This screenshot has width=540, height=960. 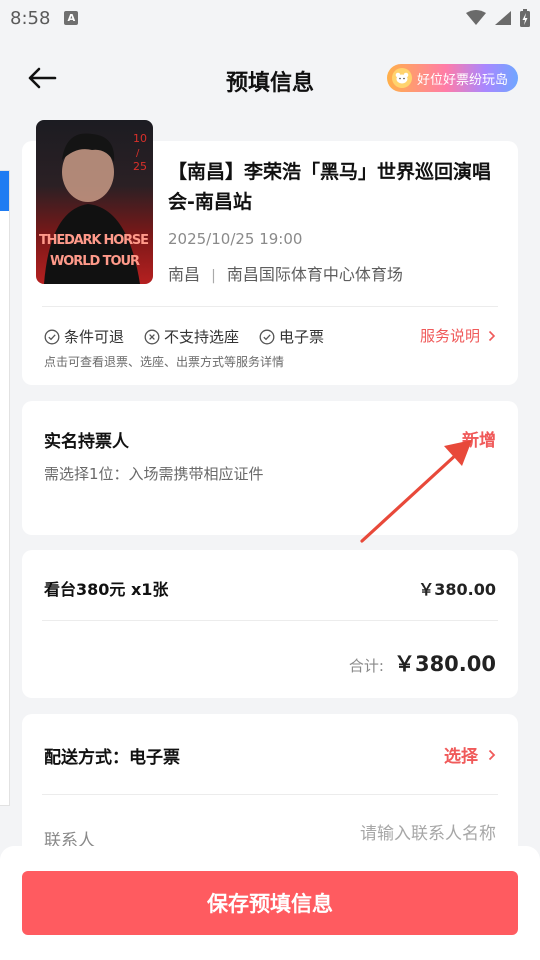 I want to click on event-title: 【南昌】李荣浩「黑马」世界巡回演唱会-南昌站, so click(x=330, y=187).